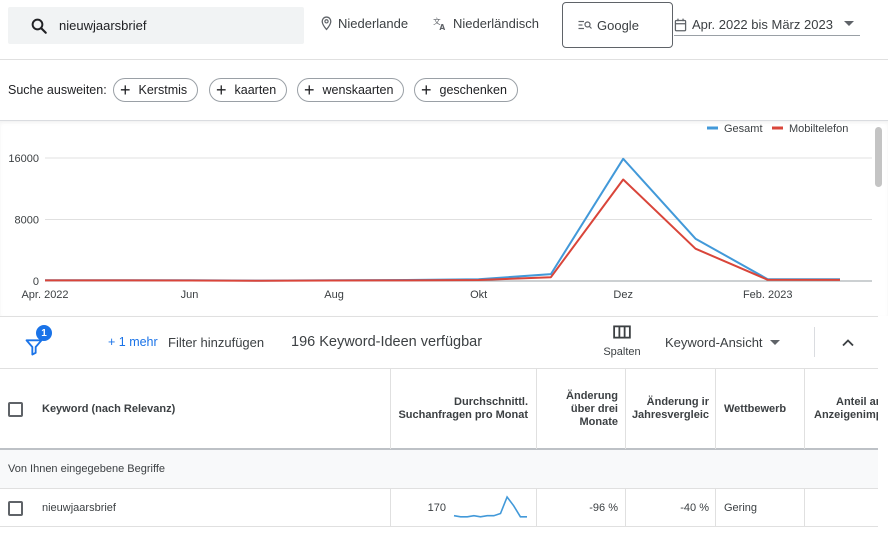 The height and width of the screenshot is (540, 888). What do you see at coordinates (15, 508) in the screenshot?
I see `row-checkbox` at bounding box center [15, 508].